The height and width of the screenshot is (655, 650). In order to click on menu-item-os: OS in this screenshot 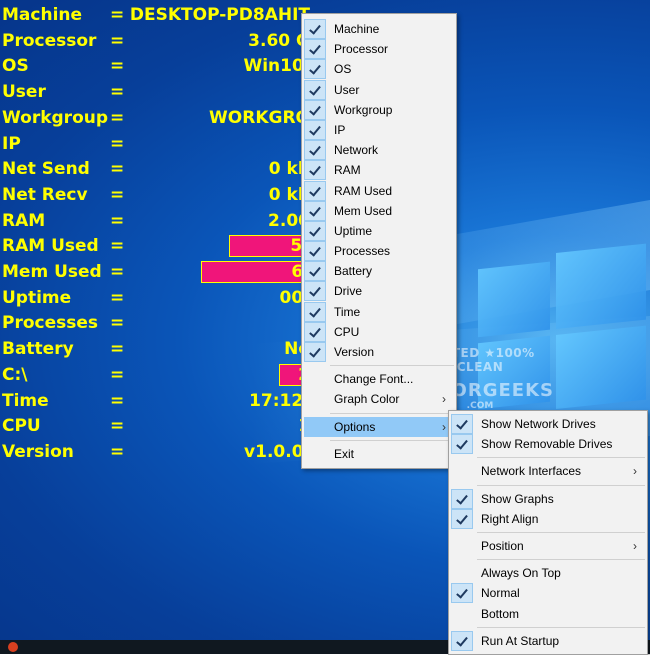, I will do `click(380, 69)`.